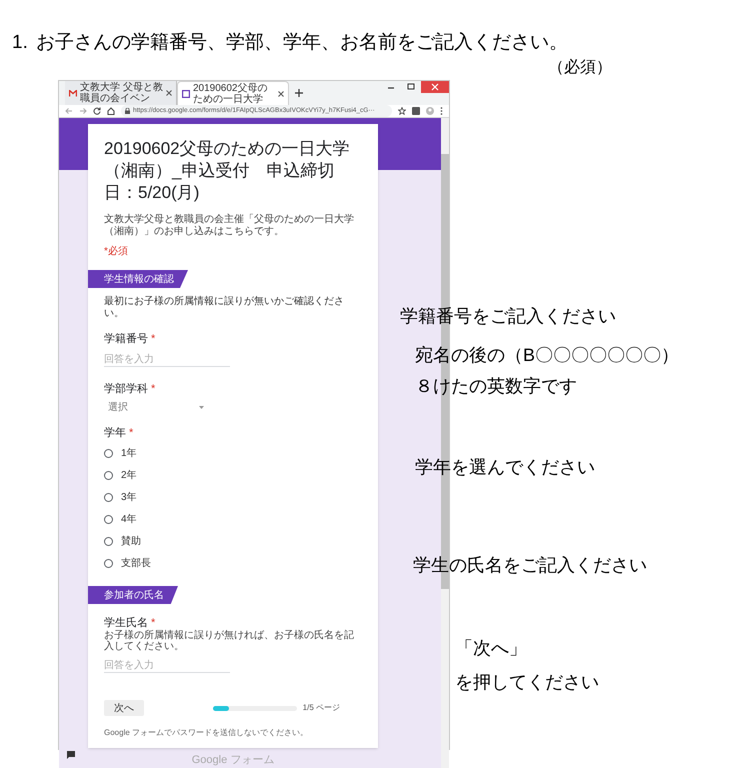  Describe the element at coordinates (126, 339) in the screenshot. I see `question-label: 学籍番号` at that location.